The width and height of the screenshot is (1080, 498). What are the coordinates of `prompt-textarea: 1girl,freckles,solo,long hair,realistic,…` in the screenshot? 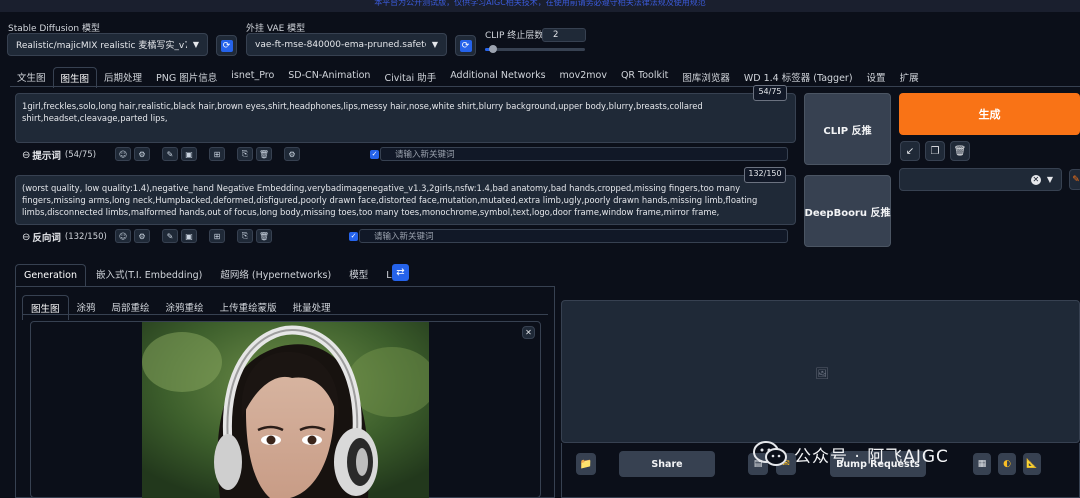 It's located at (405, 118).